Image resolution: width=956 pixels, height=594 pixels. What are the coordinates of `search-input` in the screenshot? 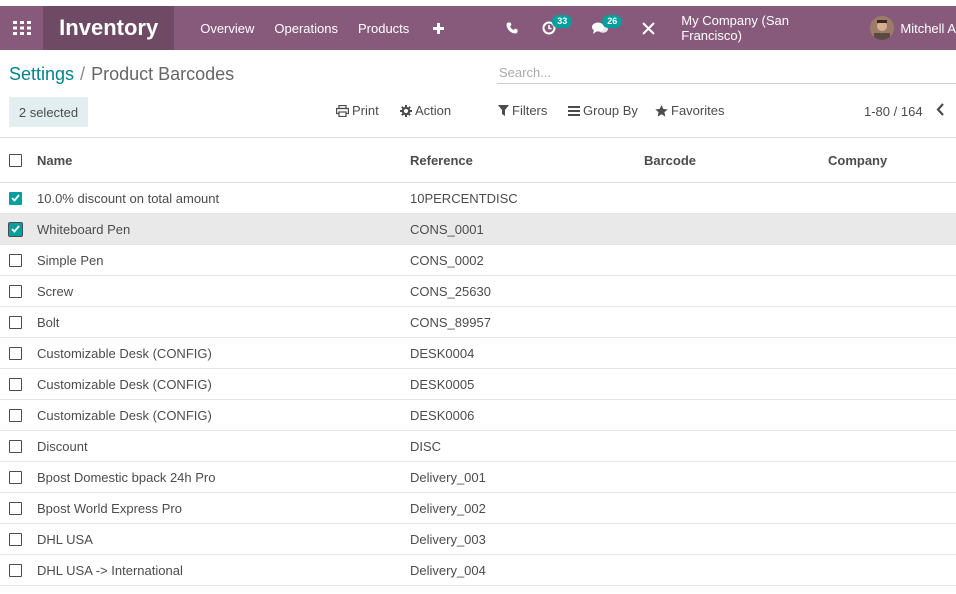 It's located at (726, 72).